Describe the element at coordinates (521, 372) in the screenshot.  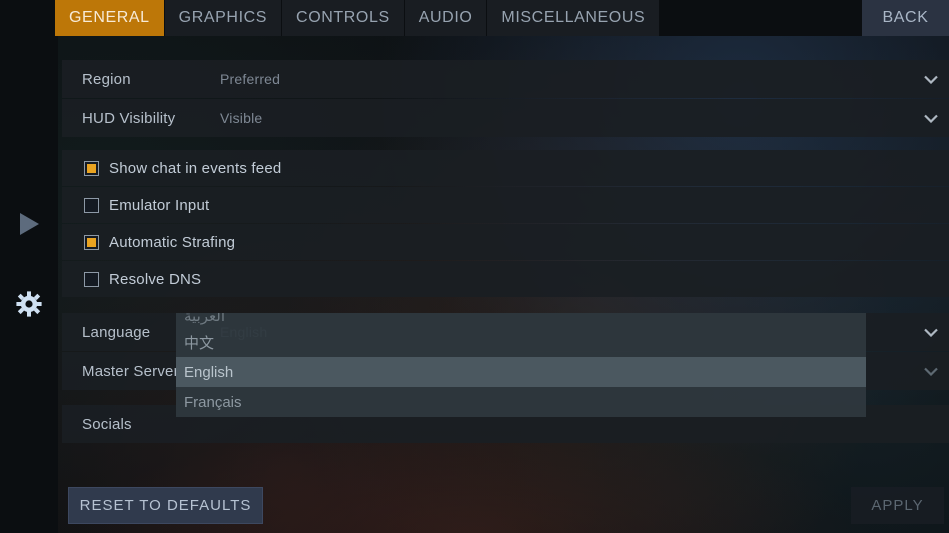
I see `language-option-english: English` at that location.